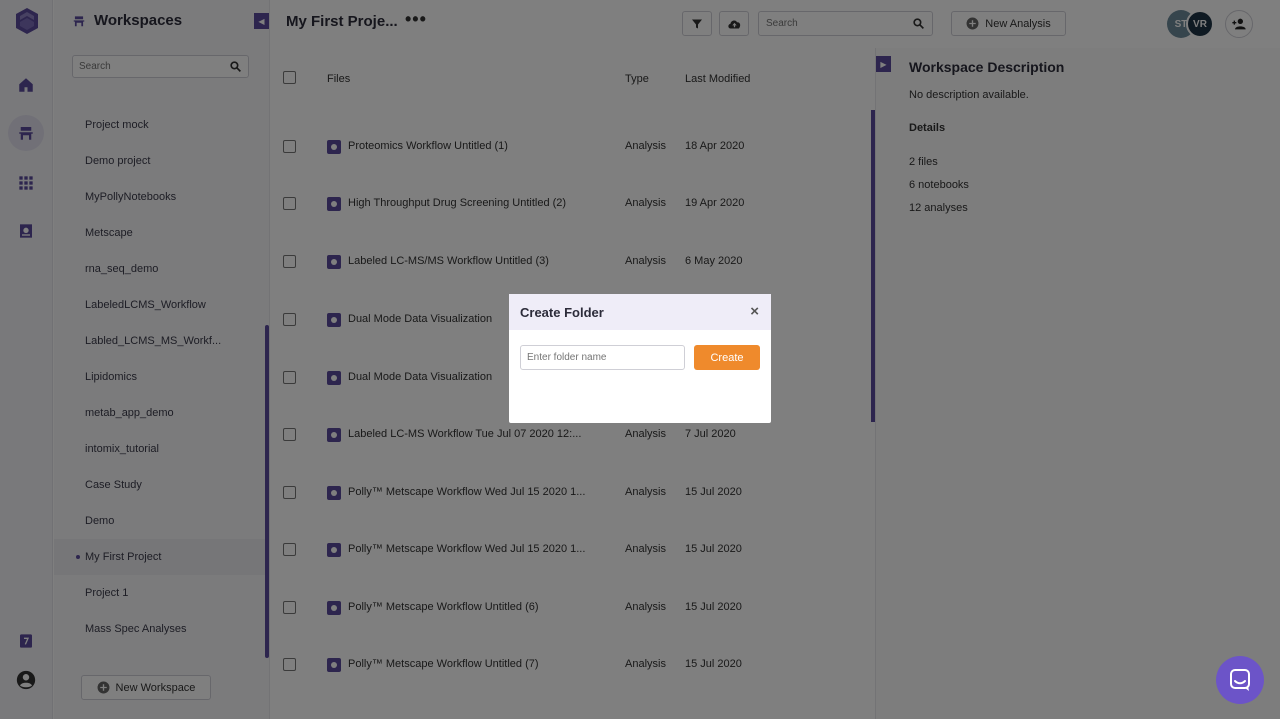 This screenshot has height=719, width=1280. I want to click on close-icon: ×, so click(754, 311).